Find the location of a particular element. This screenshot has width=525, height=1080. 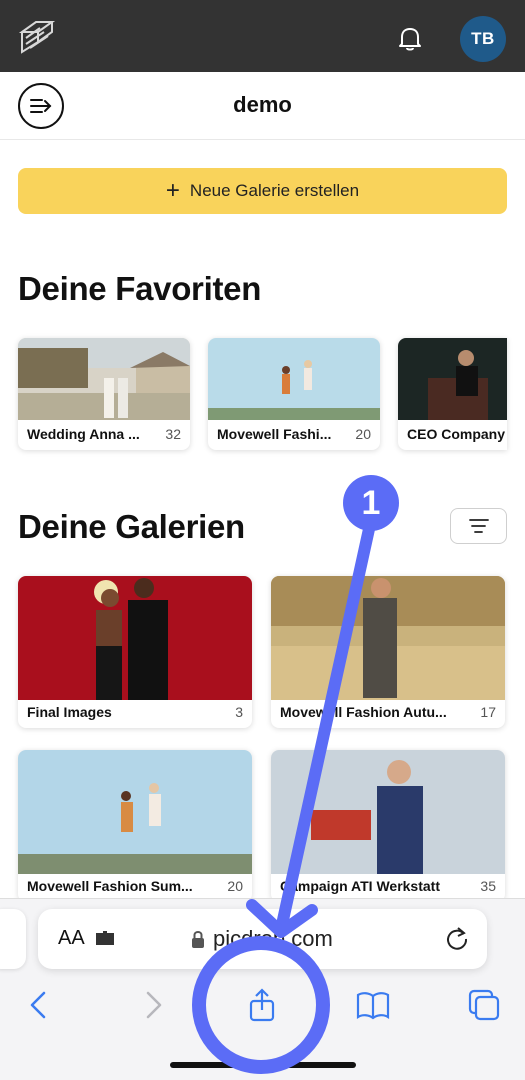

favorite-card: CEO Company is located at coordinates (452, 394).